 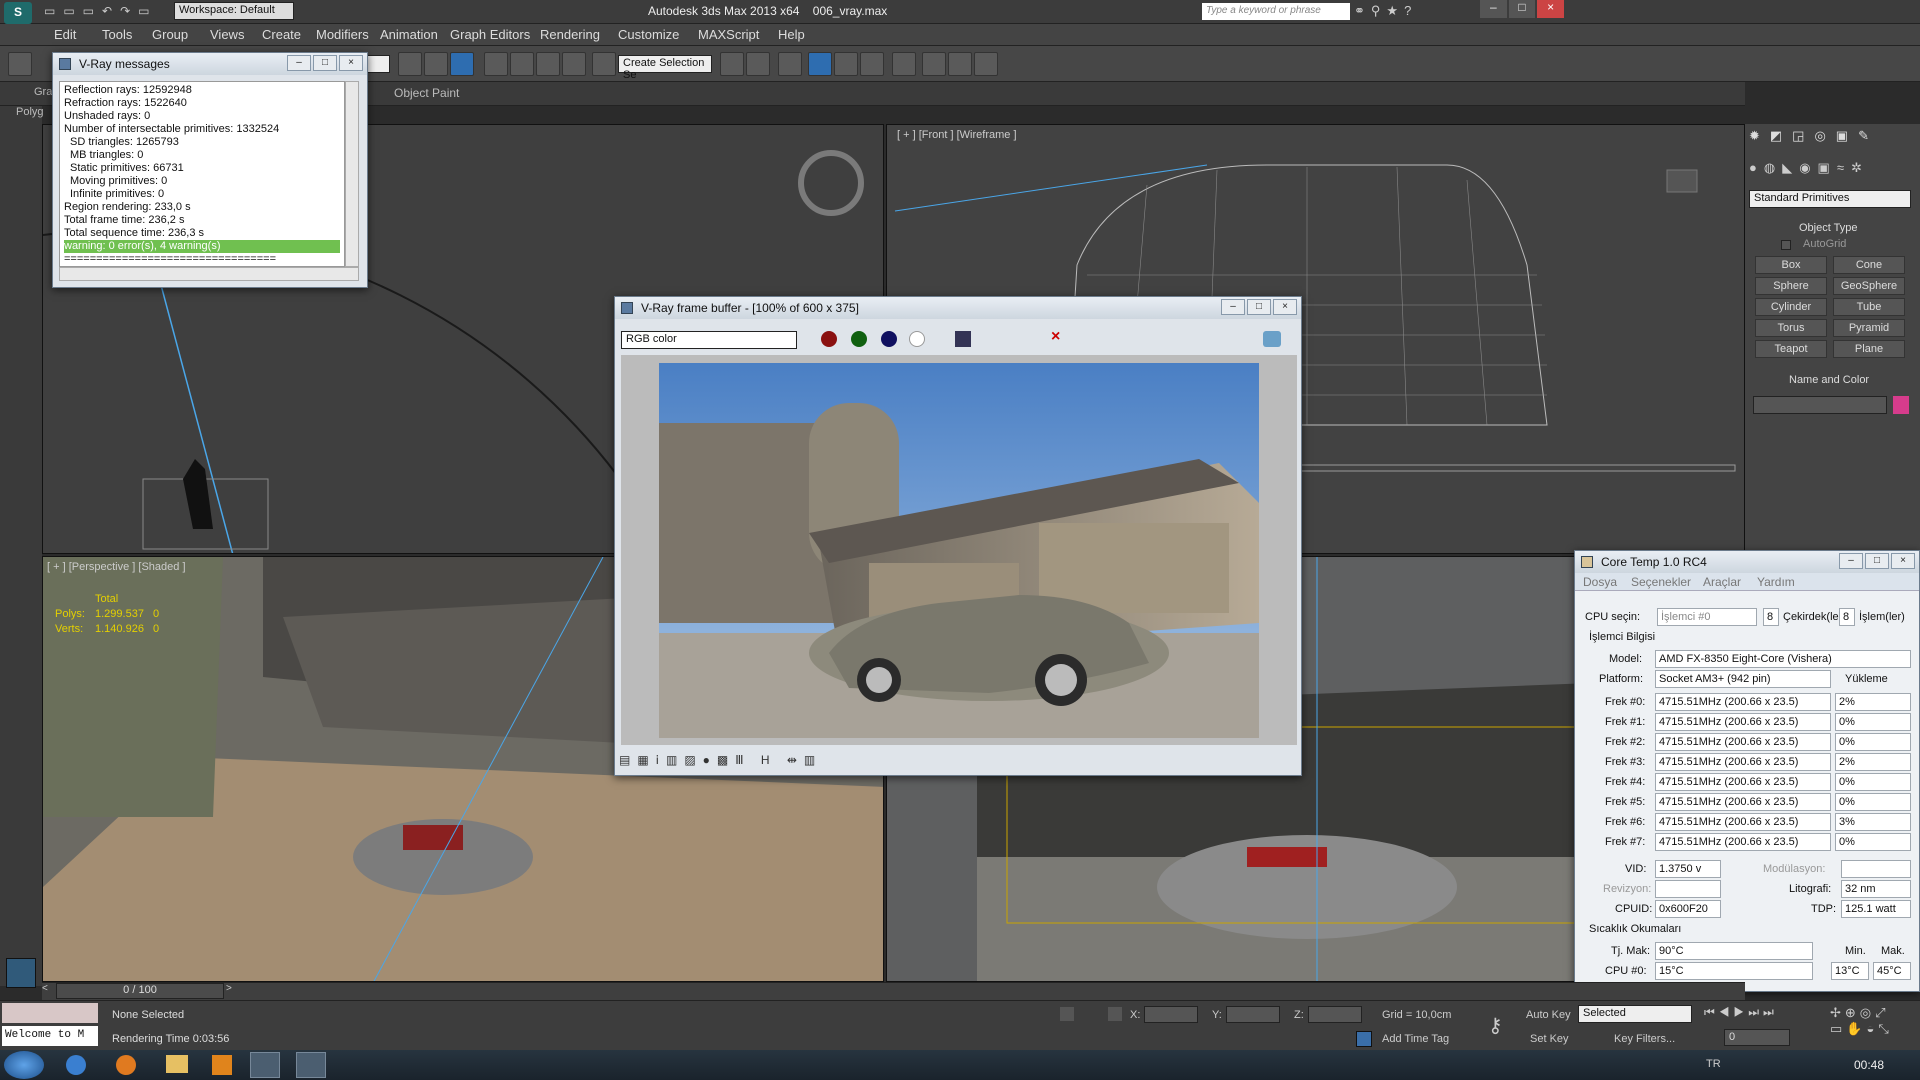 I want to click on edit-named-selection-icon, so click(x=604, y=64).